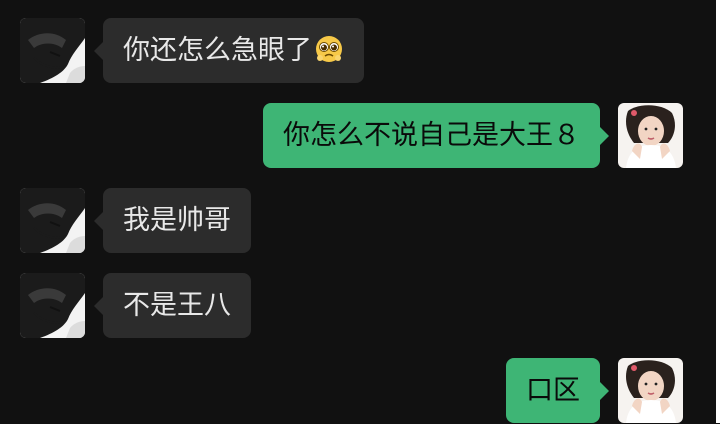  What do you see at coordinates (431, 135) in the screenshot?
I see `message-text: 你怎么不说自己是大王８` at bounding box center [431, 135].